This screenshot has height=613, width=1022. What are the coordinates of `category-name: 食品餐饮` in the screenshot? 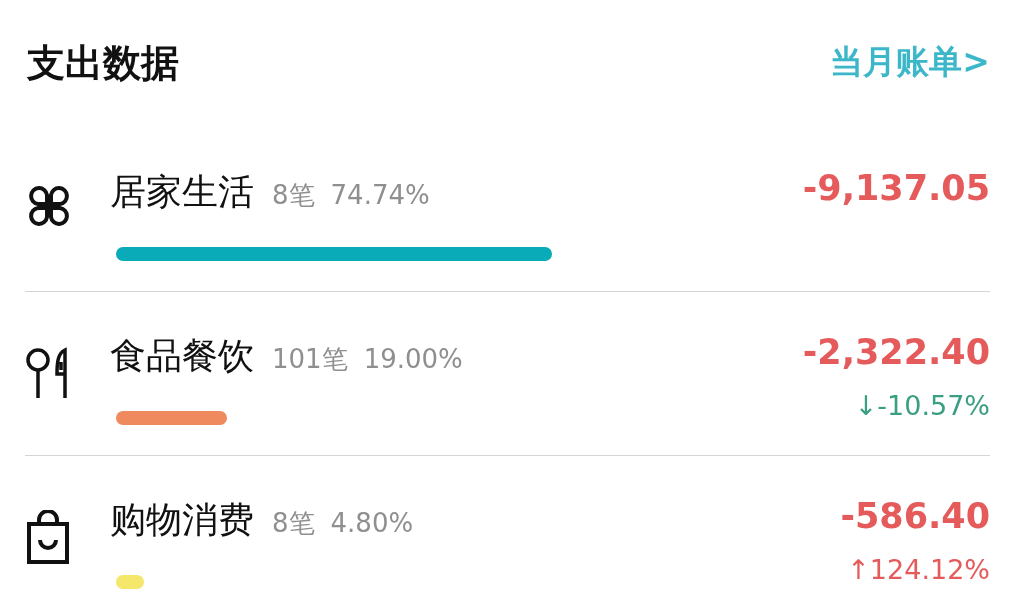 It's located at (182, 356).